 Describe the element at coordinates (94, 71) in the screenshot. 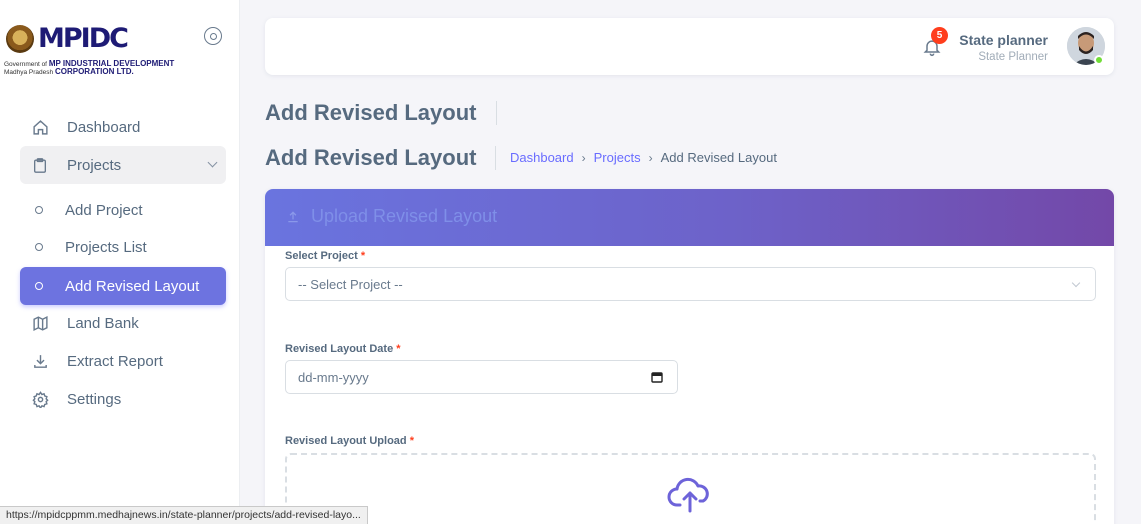

I see `logo-ltd-text: CORPORATION LTD.` at that location.